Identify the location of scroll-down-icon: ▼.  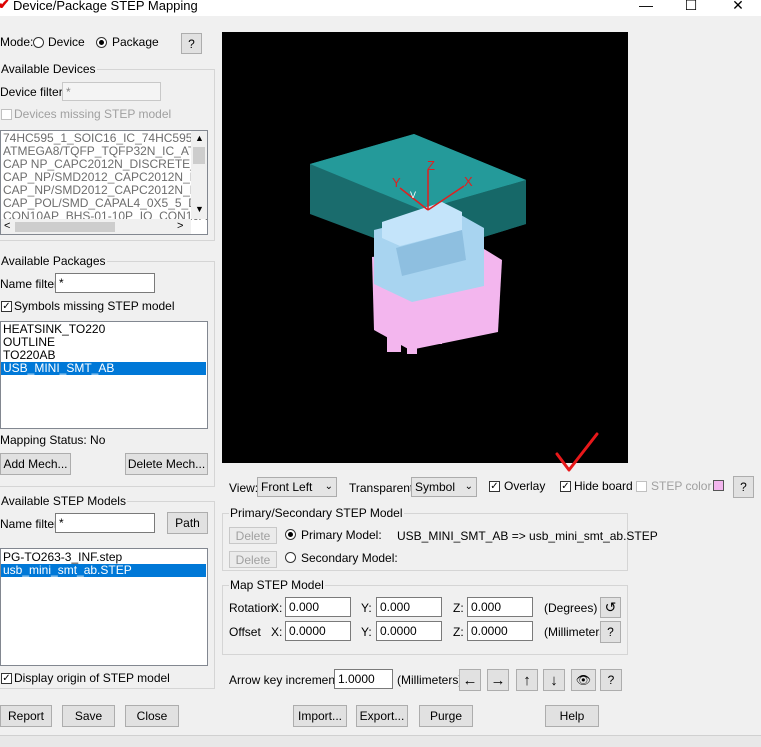
(199, 209).